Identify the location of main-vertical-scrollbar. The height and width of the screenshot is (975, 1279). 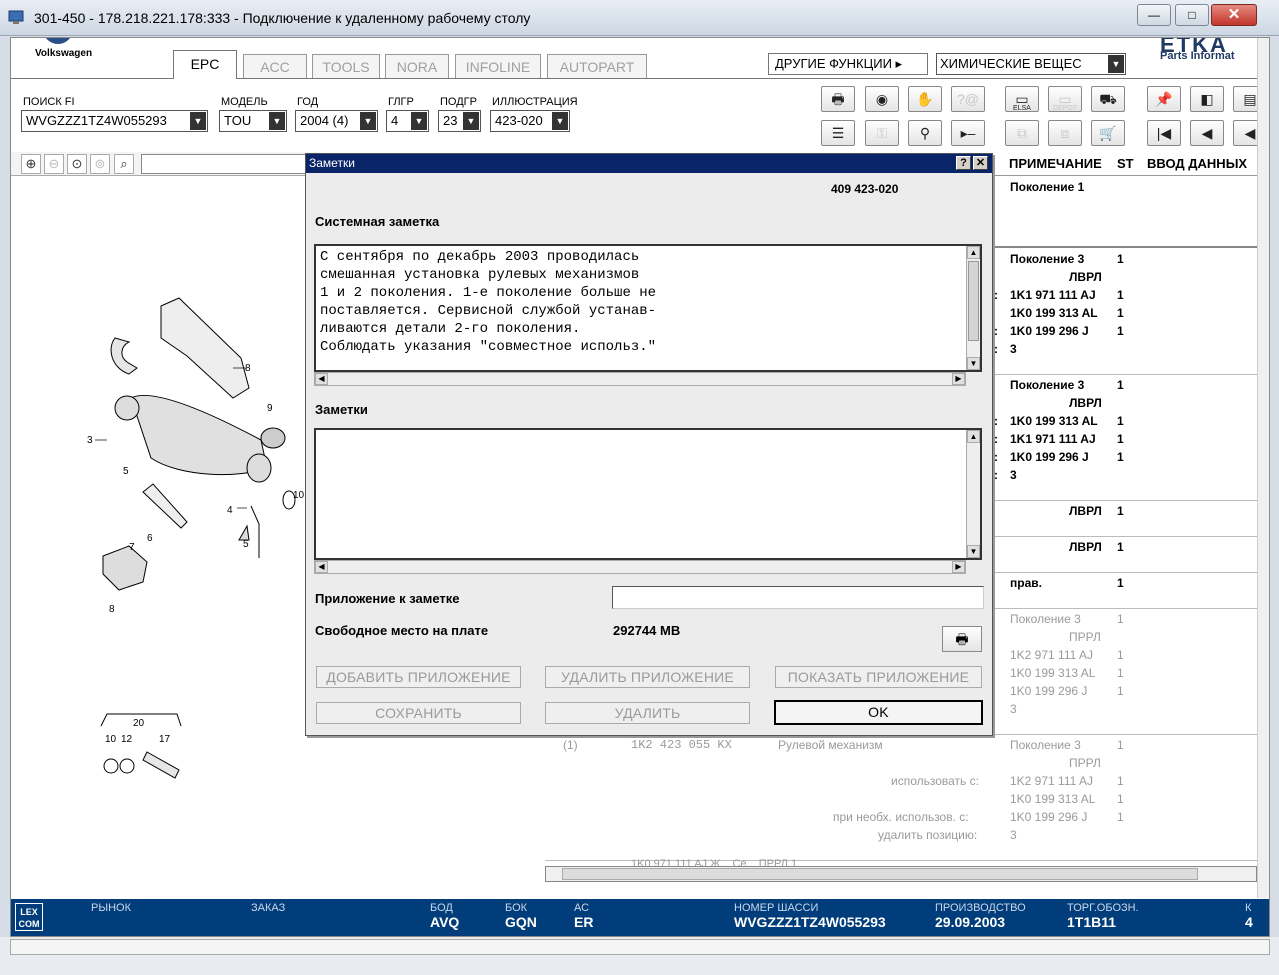
(1263, 468).